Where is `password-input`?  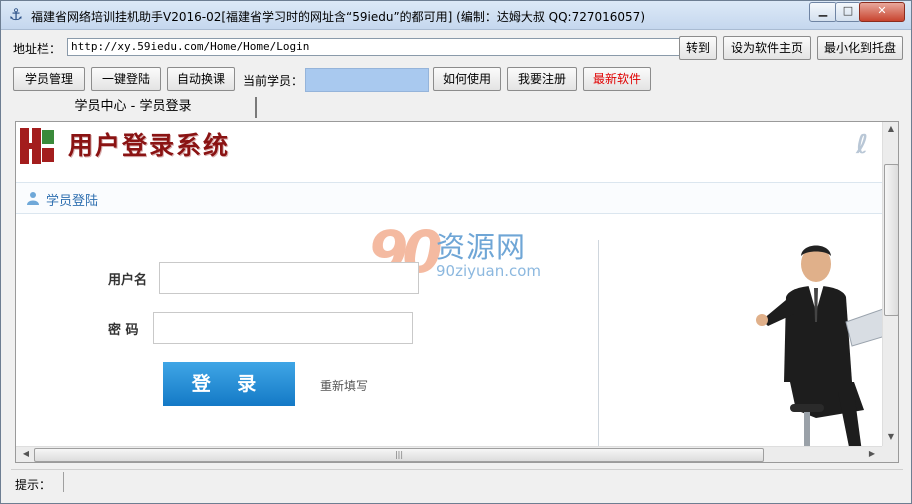 password-input is located at coordinates (283, 328).